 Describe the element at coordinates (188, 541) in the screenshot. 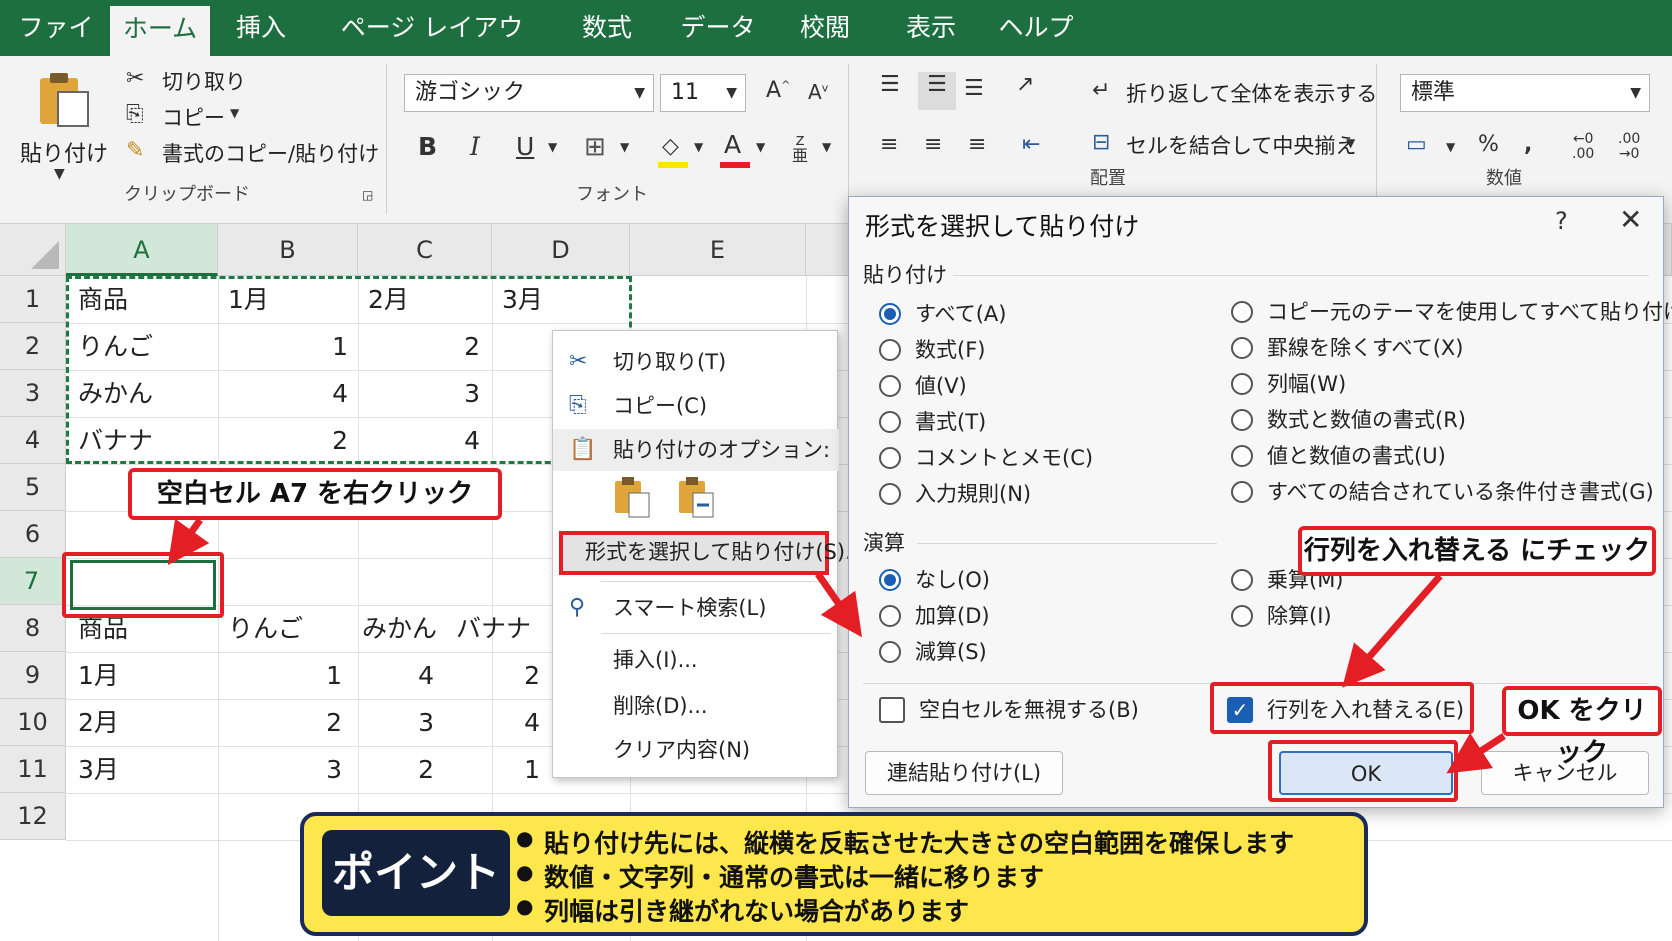

I see `arrow-to-a7` at that location.